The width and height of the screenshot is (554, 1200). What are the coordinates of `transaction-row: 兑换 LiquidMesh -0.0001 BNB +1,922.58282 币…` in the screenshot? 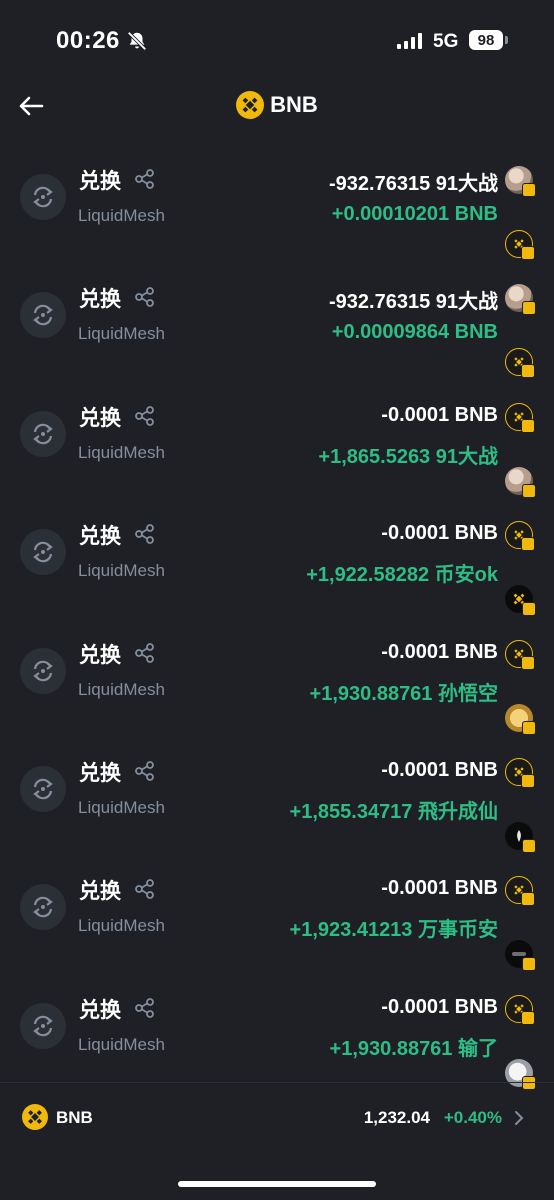 It's located at (277, 564).